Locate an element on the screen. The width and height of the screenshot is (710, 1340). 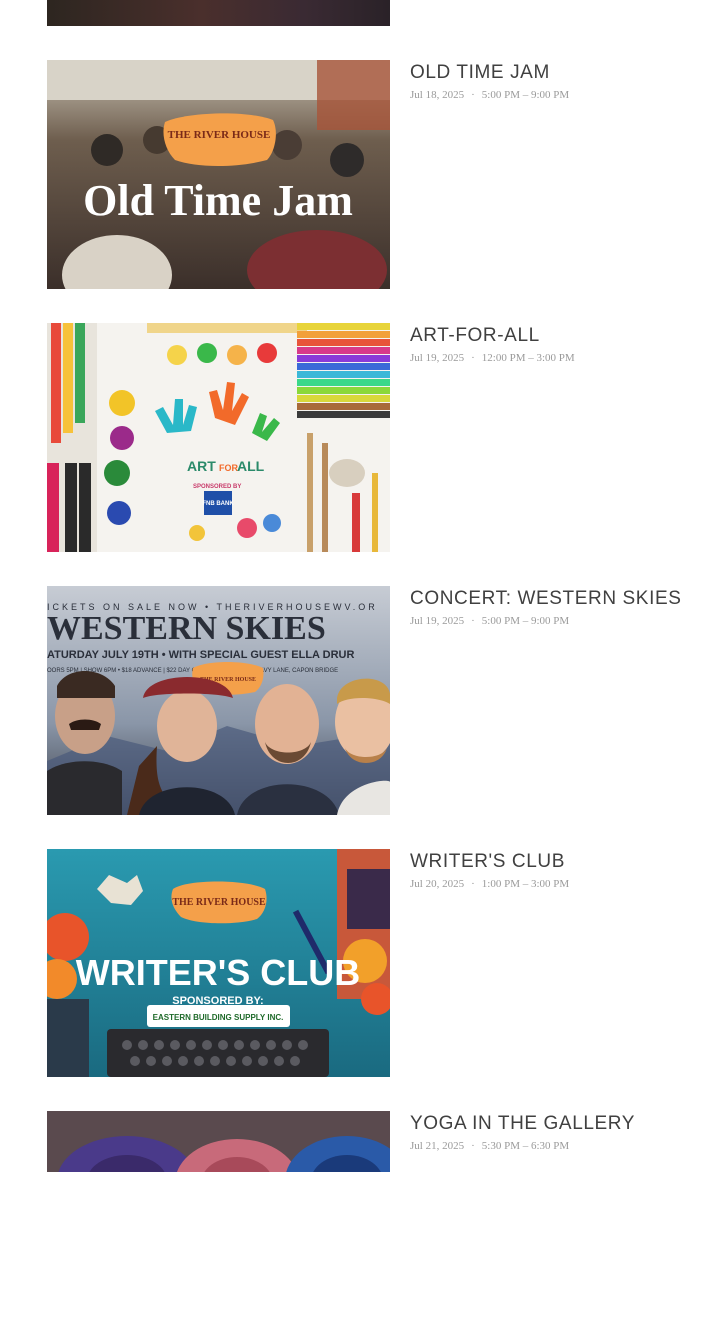
event-thumbnail: THE RIVER HOUSE Old Time Jam is located at coordinates (218, 174).